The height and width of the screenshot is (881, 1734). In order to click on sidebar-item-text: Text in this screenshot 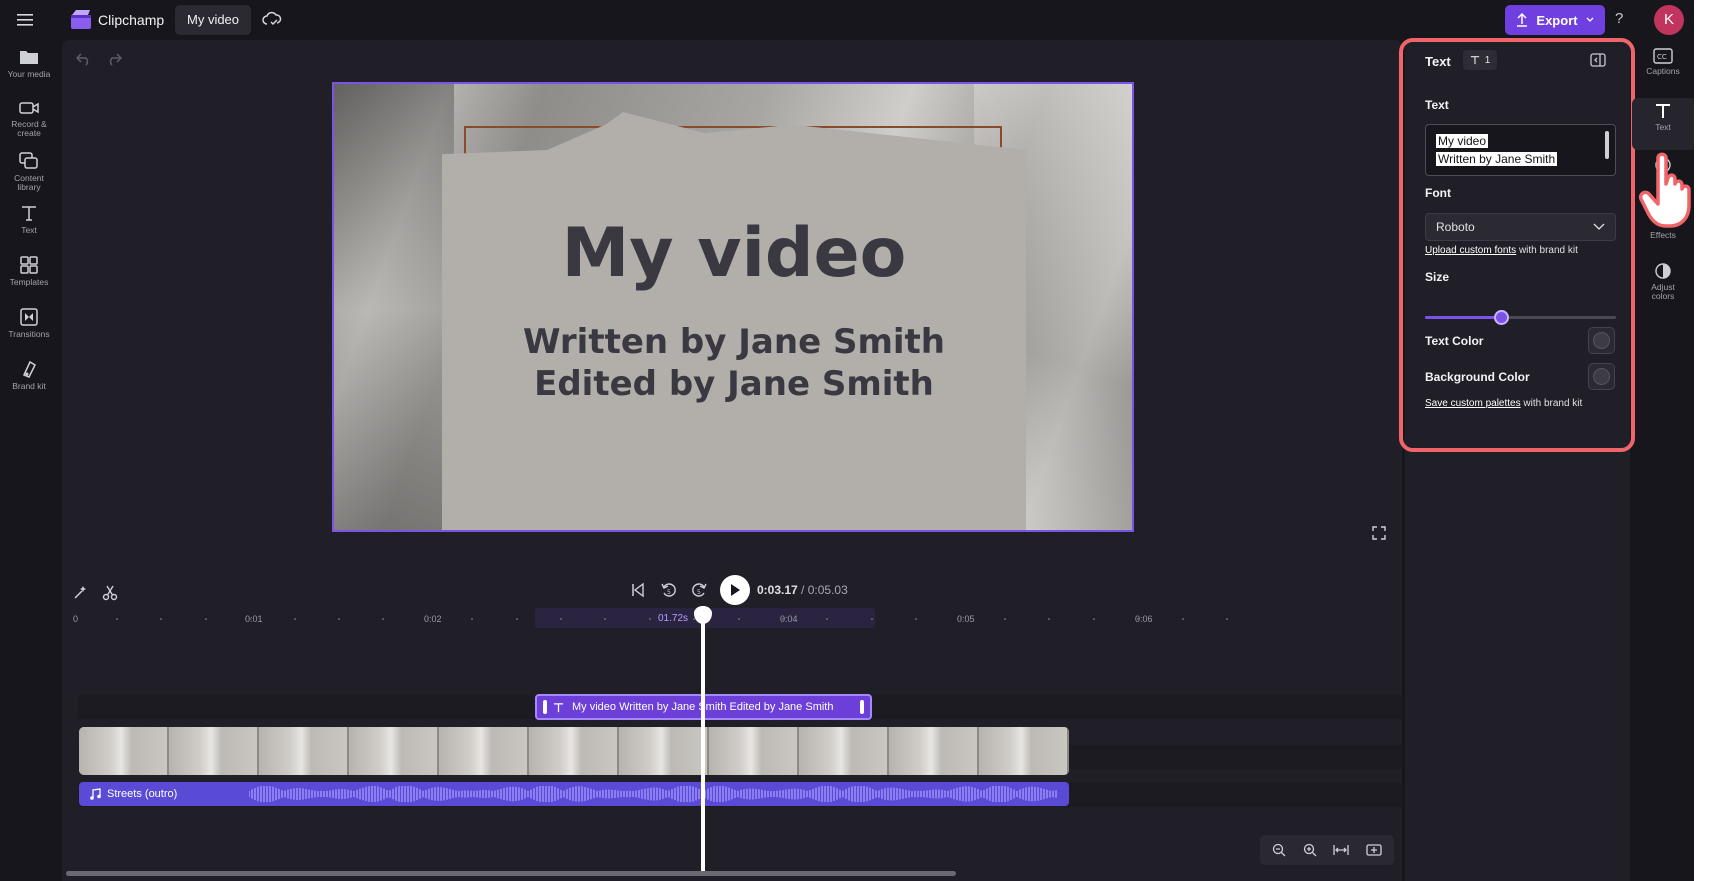, I will do `click(29, 226)`.